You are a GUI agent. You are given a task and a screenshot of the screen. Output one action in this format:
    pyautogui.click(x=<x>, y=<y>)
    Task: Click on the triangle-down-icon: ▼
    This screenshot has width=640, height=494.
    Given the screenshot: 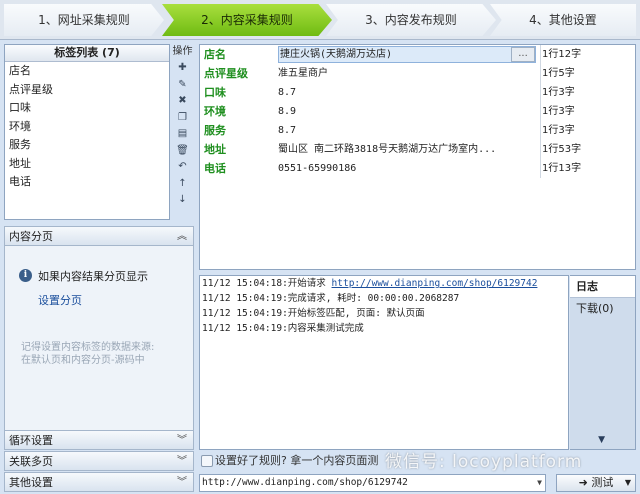 What is the action you would take?
    pyautogui.click(x=601, y=440)
    